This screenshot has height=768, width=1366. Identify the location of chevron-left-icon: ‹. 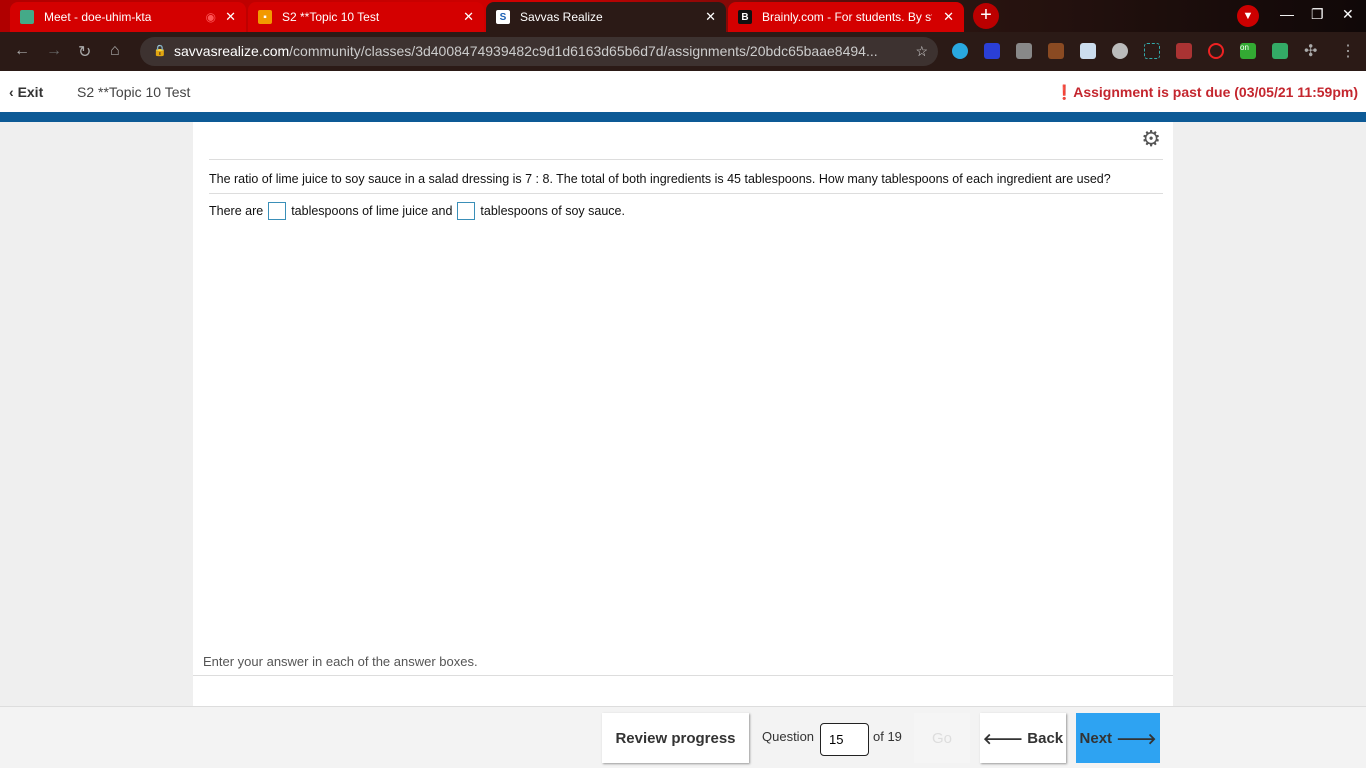
(13, 92).